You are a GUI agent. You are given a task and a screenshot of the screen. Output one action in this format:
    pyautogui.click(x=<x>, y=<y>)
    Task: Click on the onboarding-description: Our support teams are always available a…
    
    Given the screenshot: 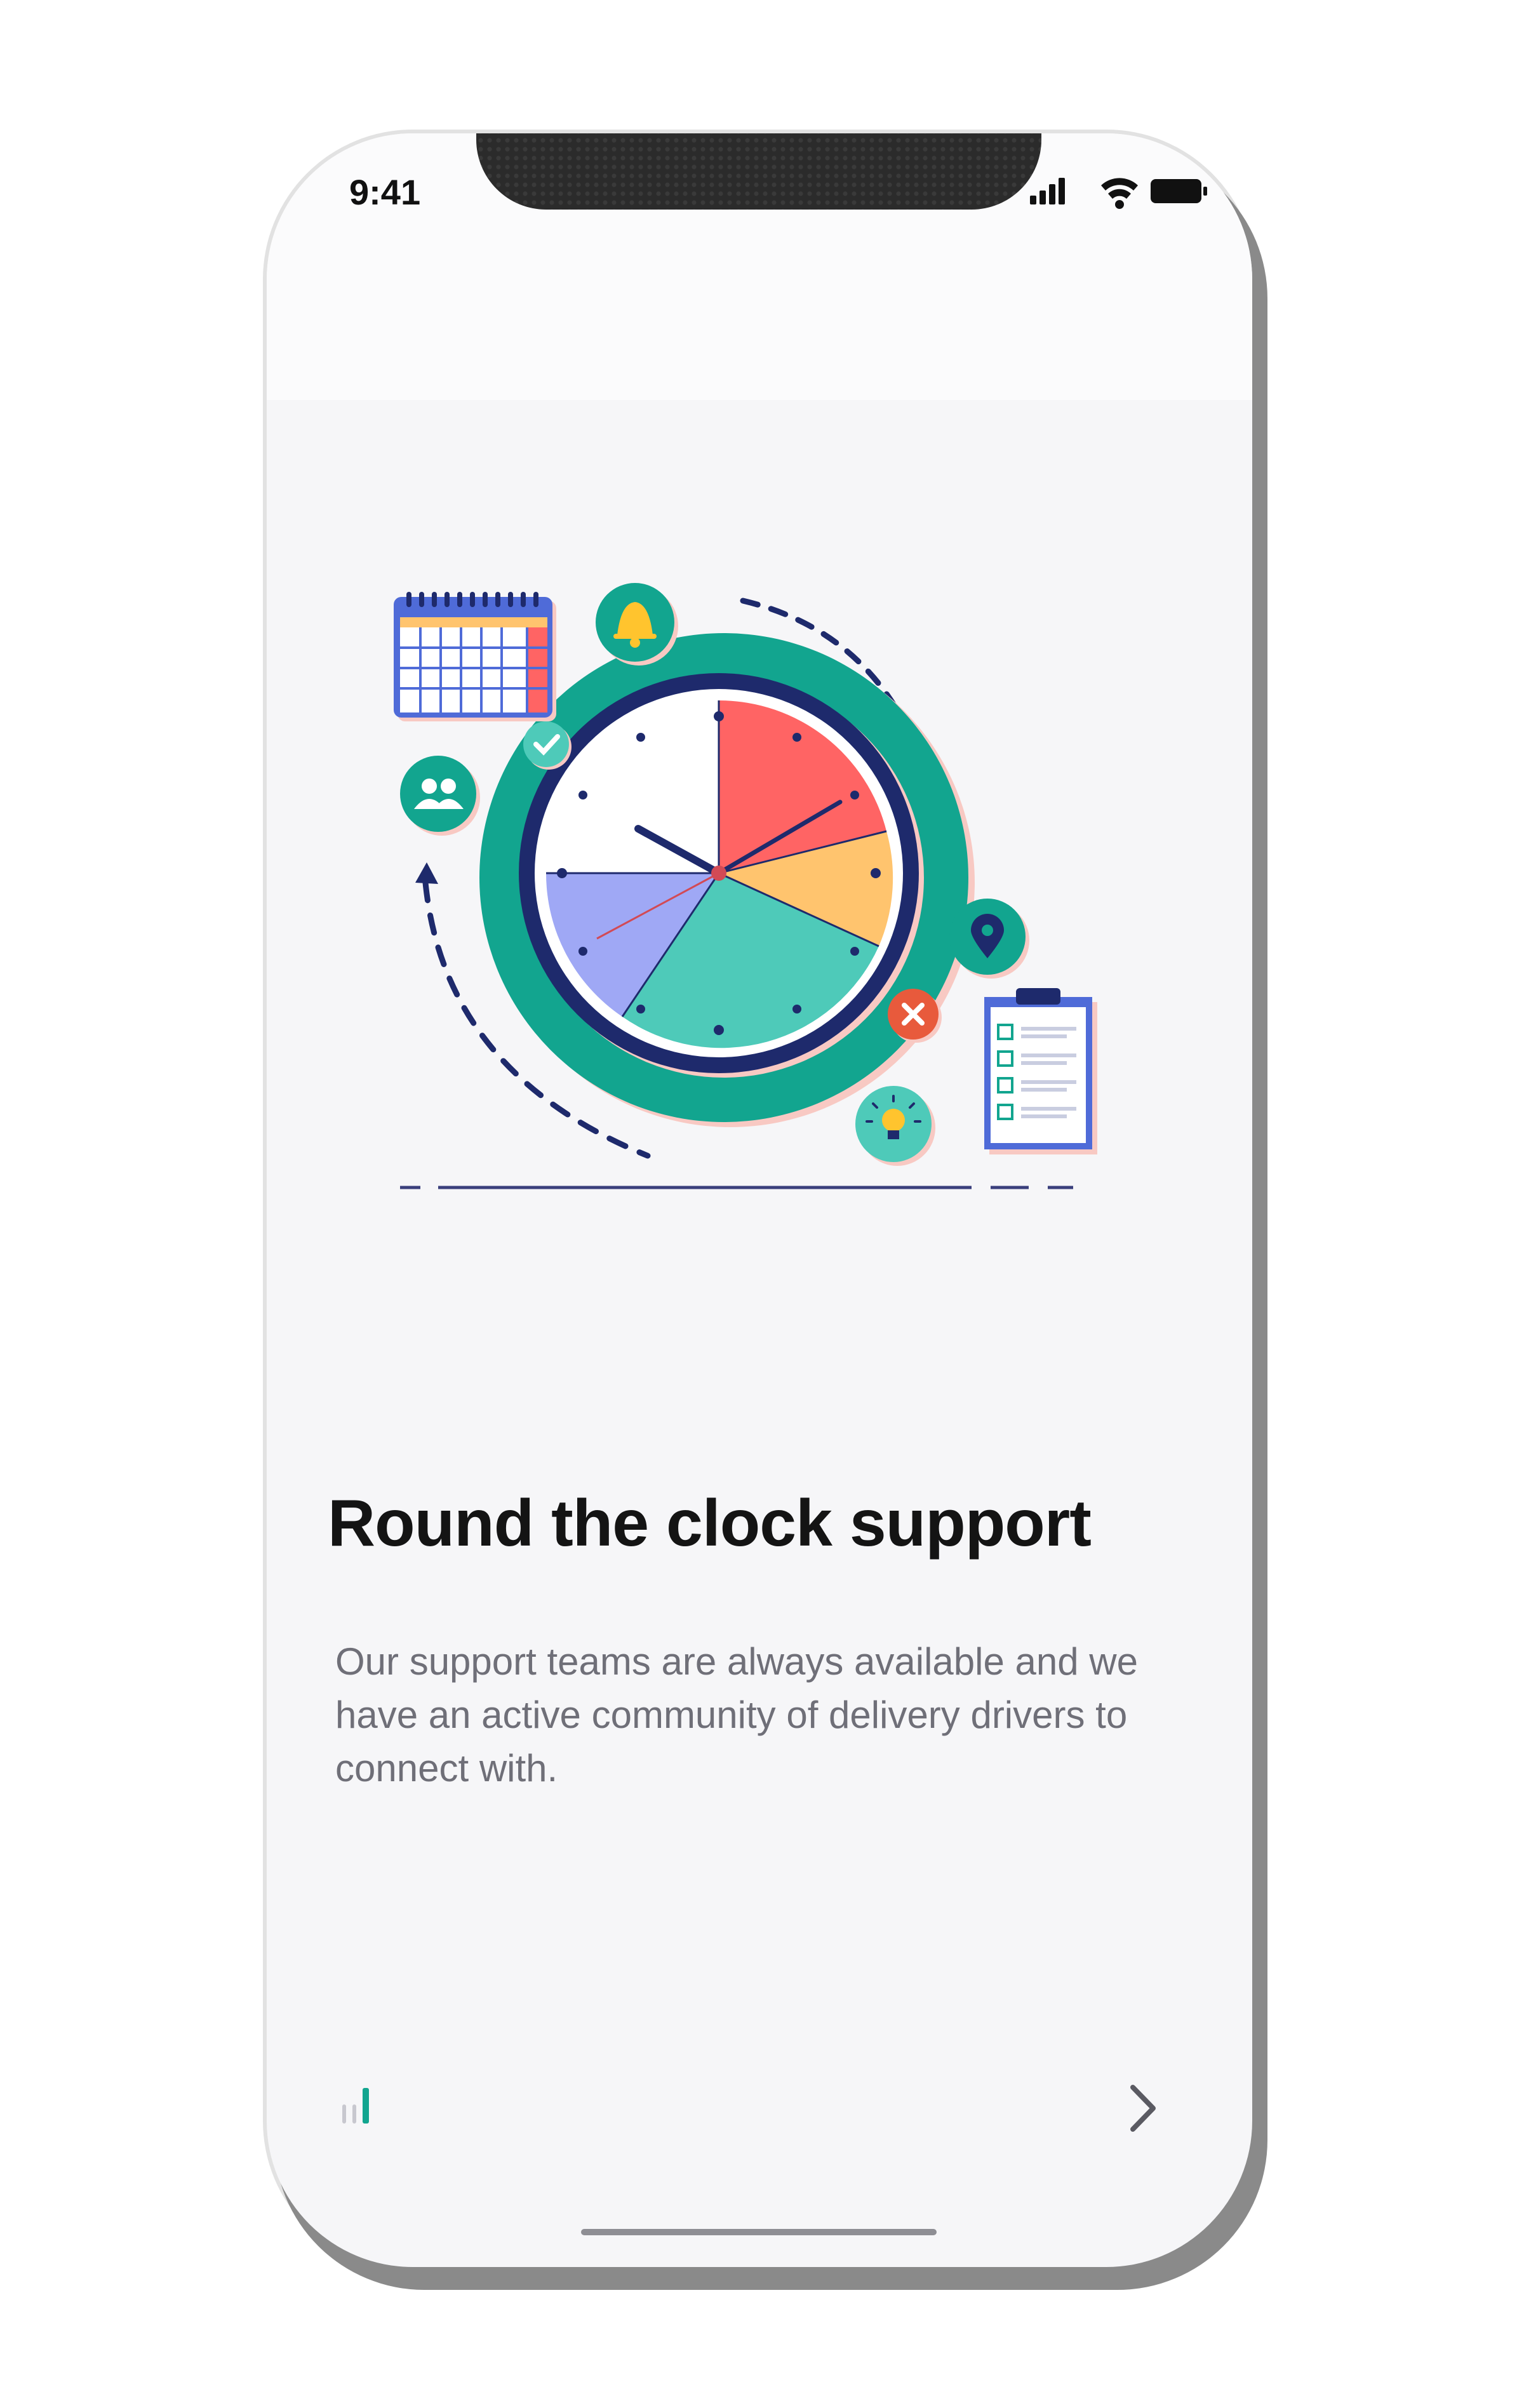 What is the action you would take?
    pyautogui.click(x=736, y=1715)
    